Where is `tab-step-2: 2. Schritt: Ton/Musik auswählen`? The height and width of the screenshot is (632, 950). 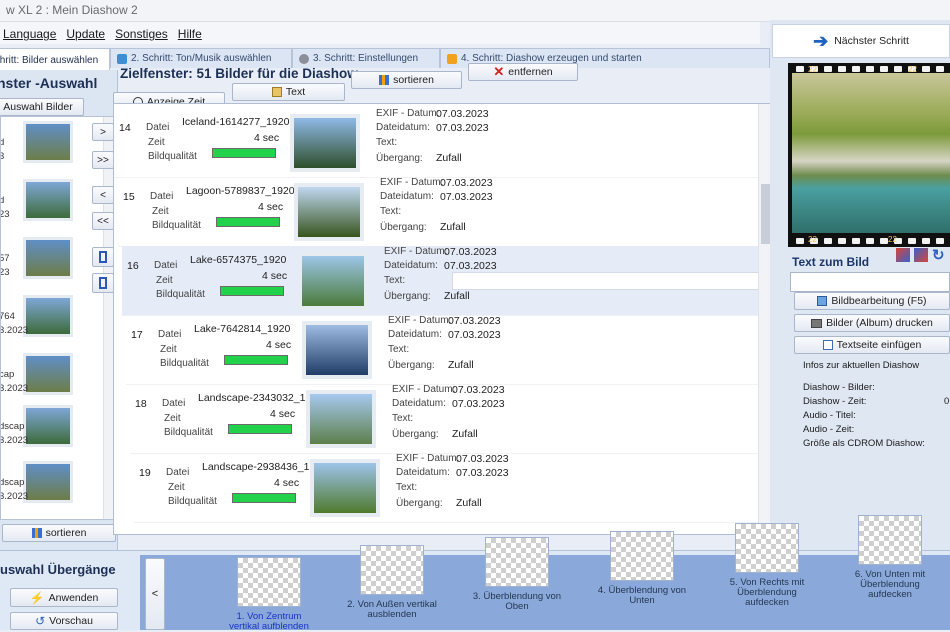 tab-step-2: 2. Schritt: Ton/Musik auswählen is located at coordinates (201, 58).